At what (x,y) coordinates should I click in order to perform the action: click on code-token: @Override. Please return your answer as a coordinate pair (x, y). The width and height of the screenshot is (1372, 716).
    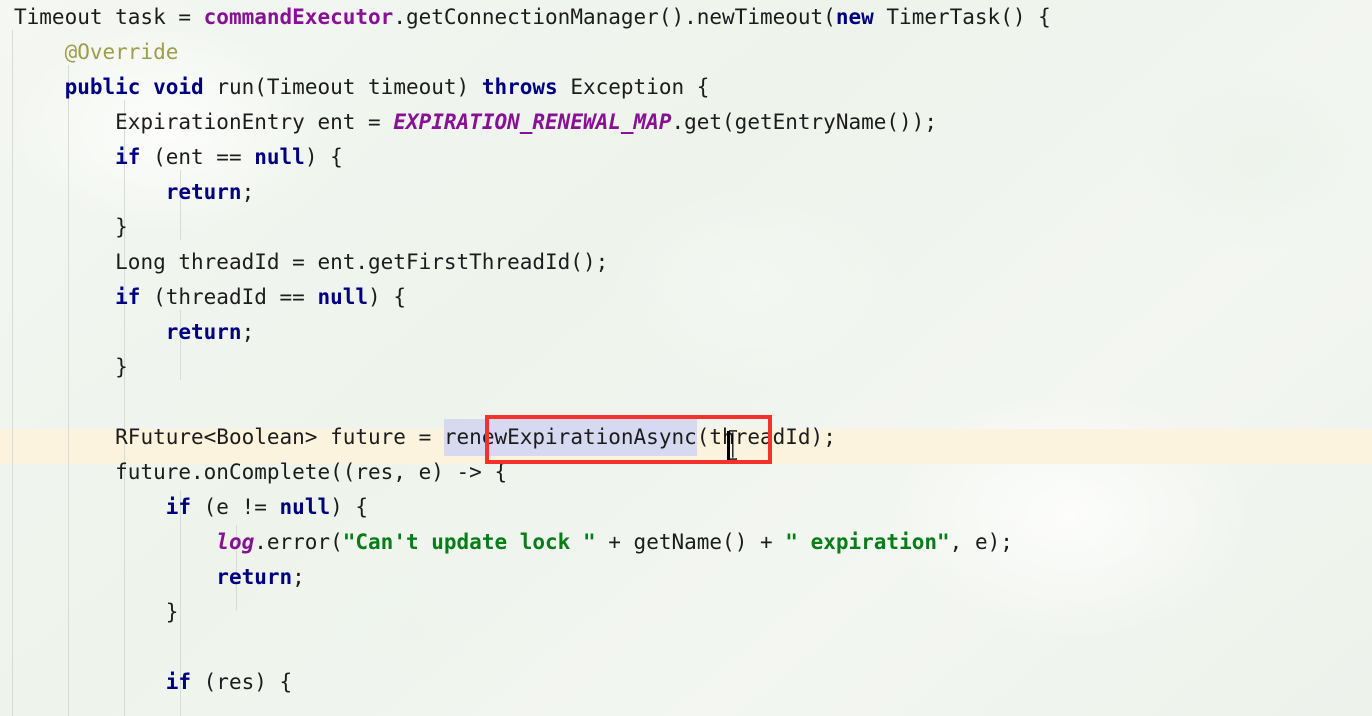
    Looking at the image, I should click on (121, 52).